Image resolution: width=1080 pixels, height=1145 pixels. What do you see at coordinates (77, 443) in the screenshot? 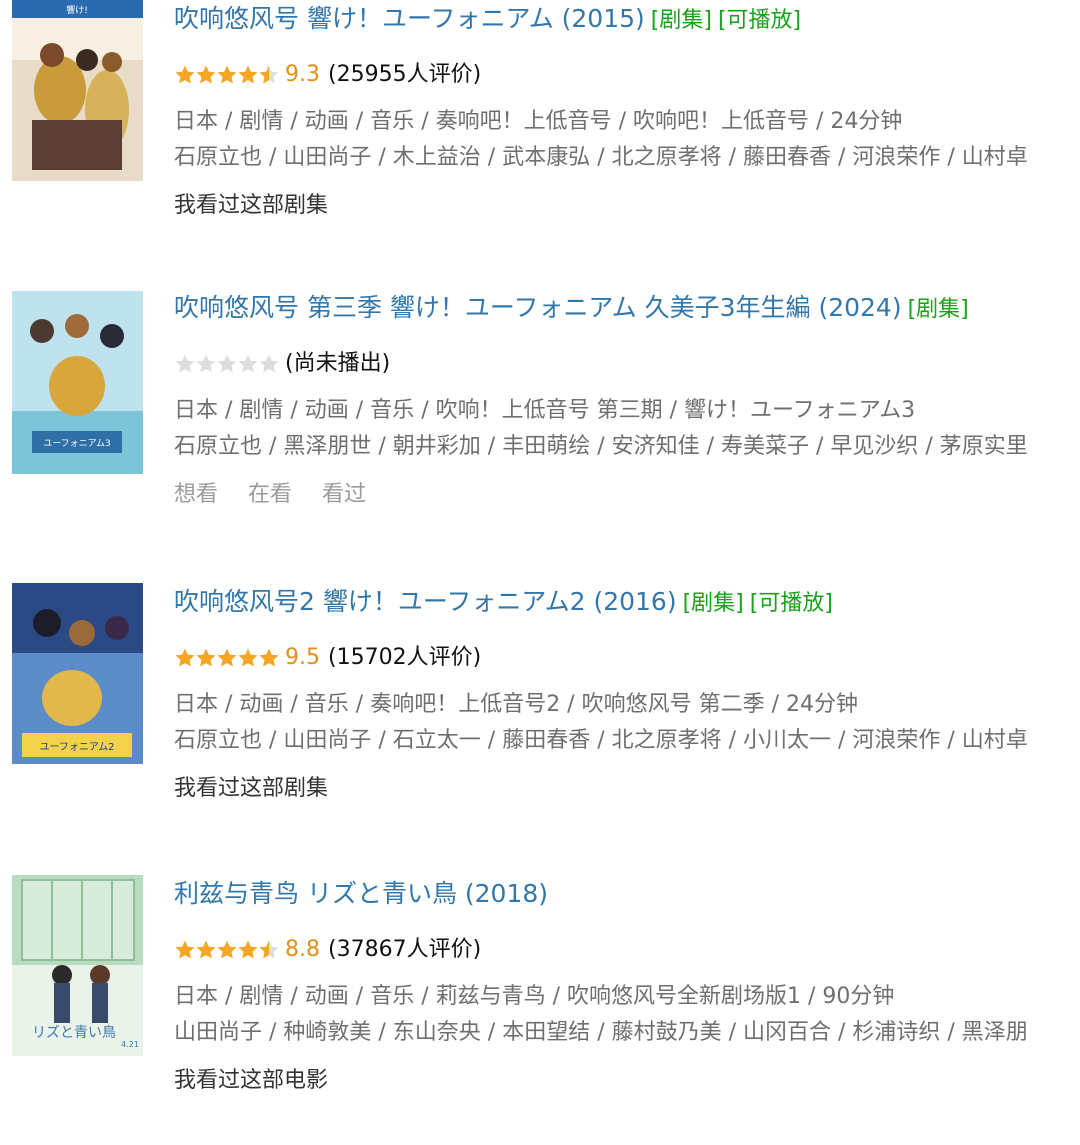
I see `svg-text: ユーフォニアム3` at bounding box center [77, 443].